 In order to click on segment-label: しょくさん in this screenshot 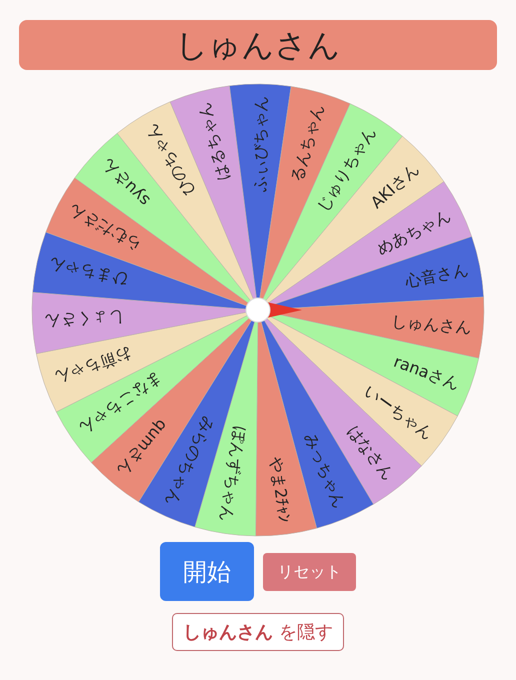, I will do `click(84, 320)`.